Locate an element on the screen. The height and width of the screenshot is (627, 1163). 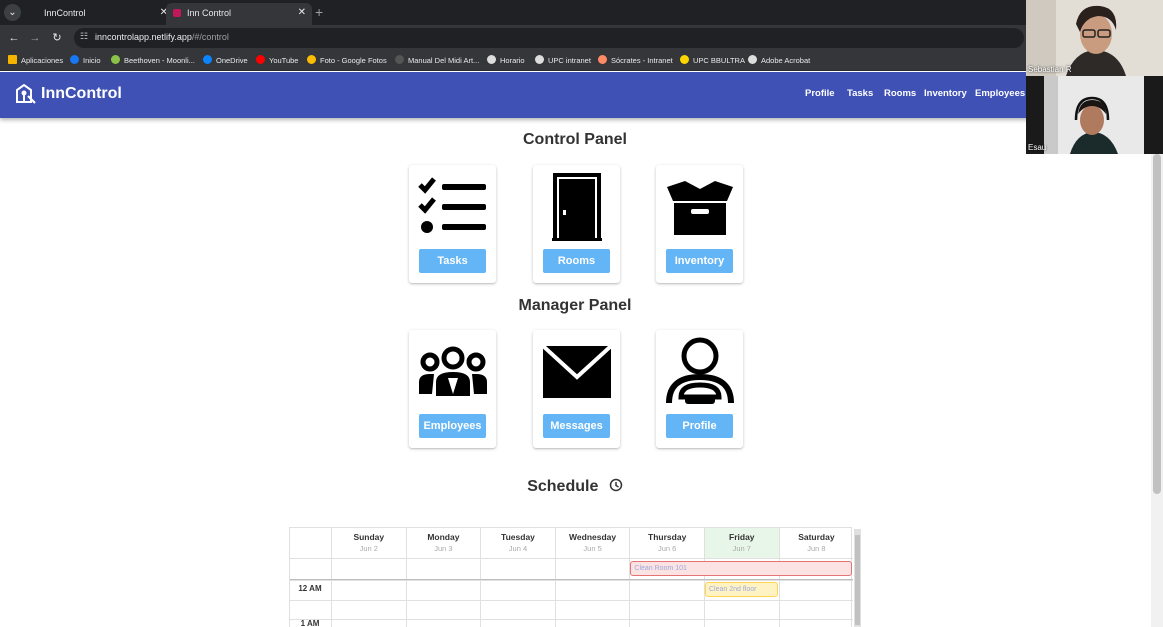
address-bar: ☷ inncontrolapp.netlify.app/#/control is located at coordinates (549, 38).